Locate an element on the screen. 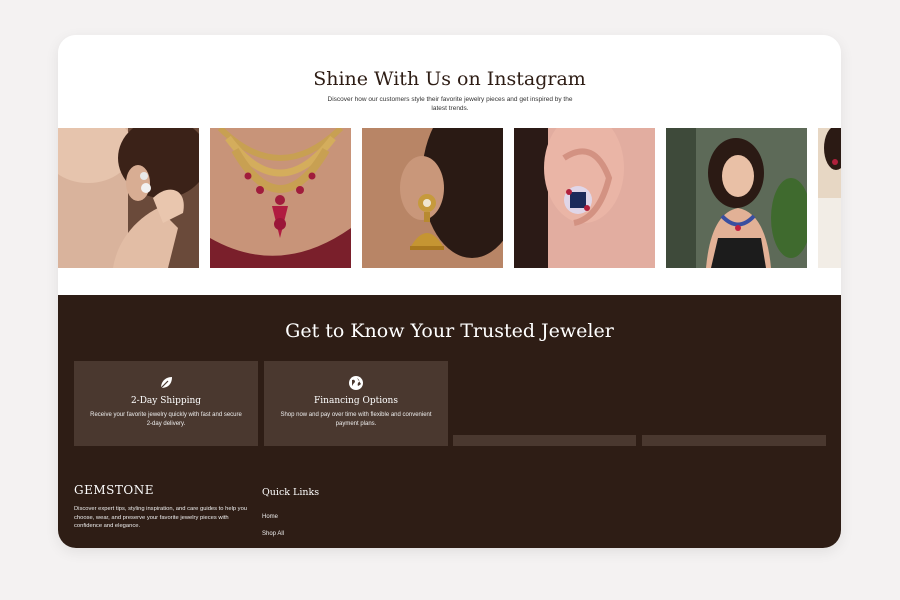 The height and width of the screenshot is (600, 900). footer-brand-logo: GEMSTONE is located at coordinates (114, 490).